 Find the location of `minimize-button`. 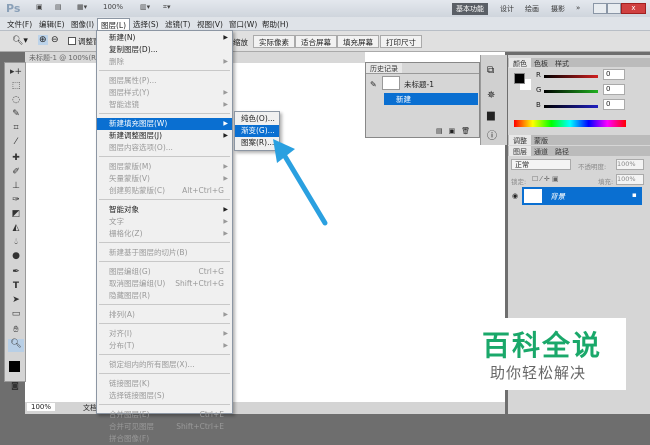

minimize-button is located at coordinates (600, 8).